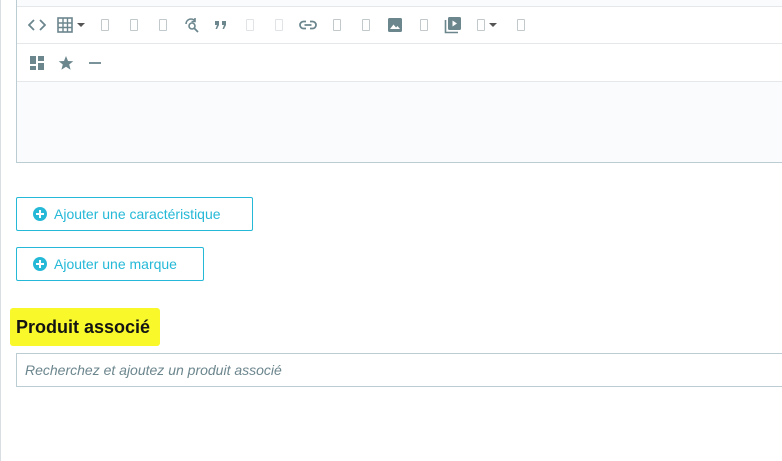 This screenshot has width=782, height=461. I want to click on add-feature-label: Ajouter une caractéristique, so click(137, 214).